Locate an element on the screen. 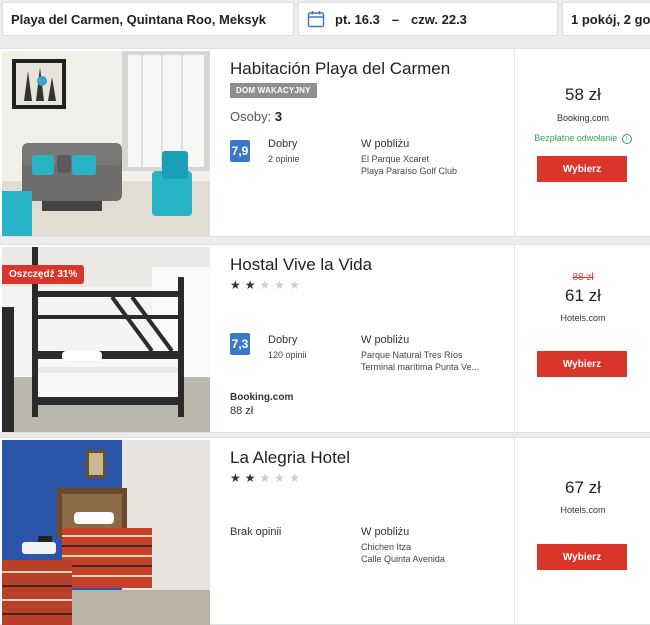 This screenshot has height=625, width=650. price: 67 zł is located at coordinates (582, 488).